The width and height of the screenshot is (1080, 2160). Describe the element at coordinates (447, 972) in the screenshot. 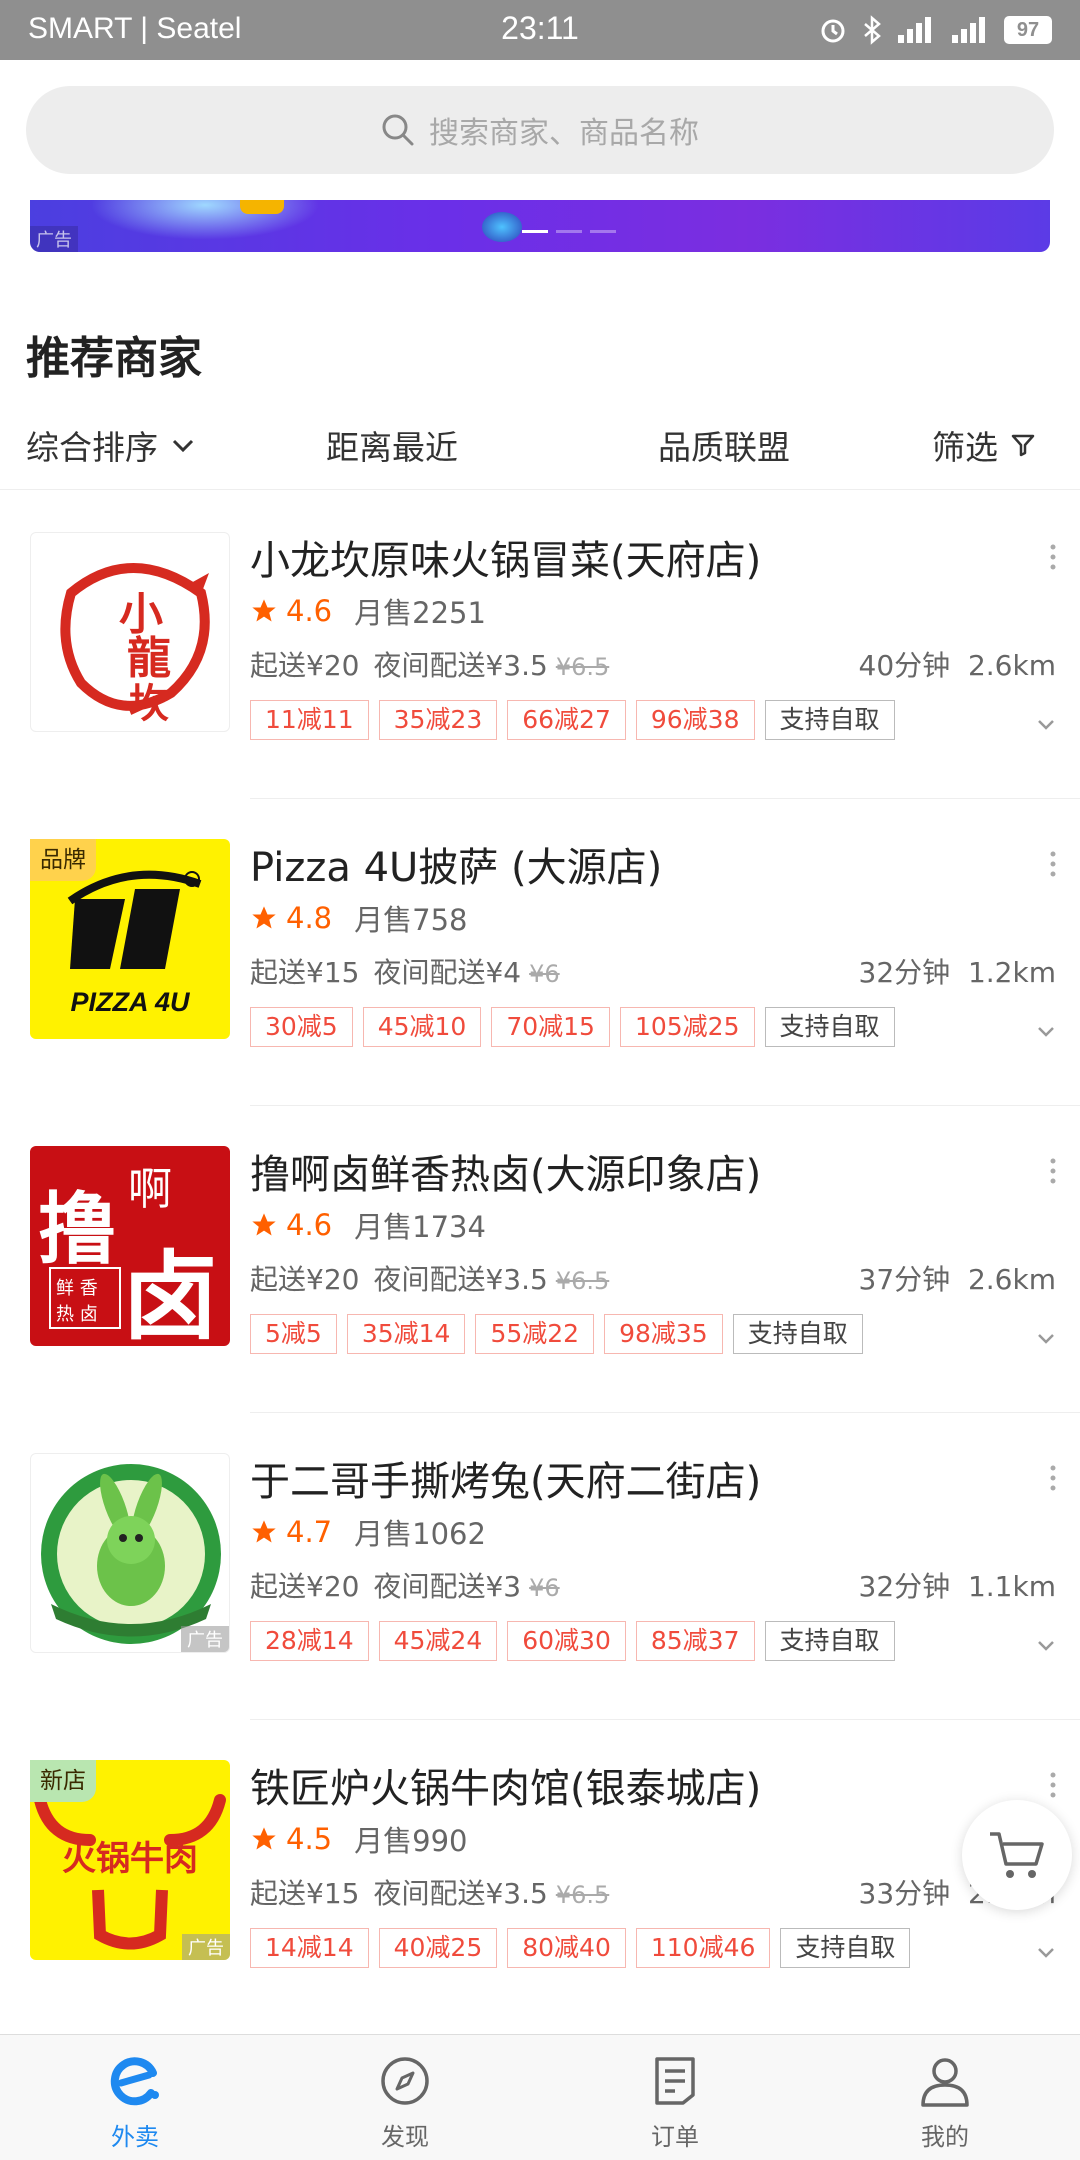

I see `night-delivery-fee: 夜间配送¥4` at that location.